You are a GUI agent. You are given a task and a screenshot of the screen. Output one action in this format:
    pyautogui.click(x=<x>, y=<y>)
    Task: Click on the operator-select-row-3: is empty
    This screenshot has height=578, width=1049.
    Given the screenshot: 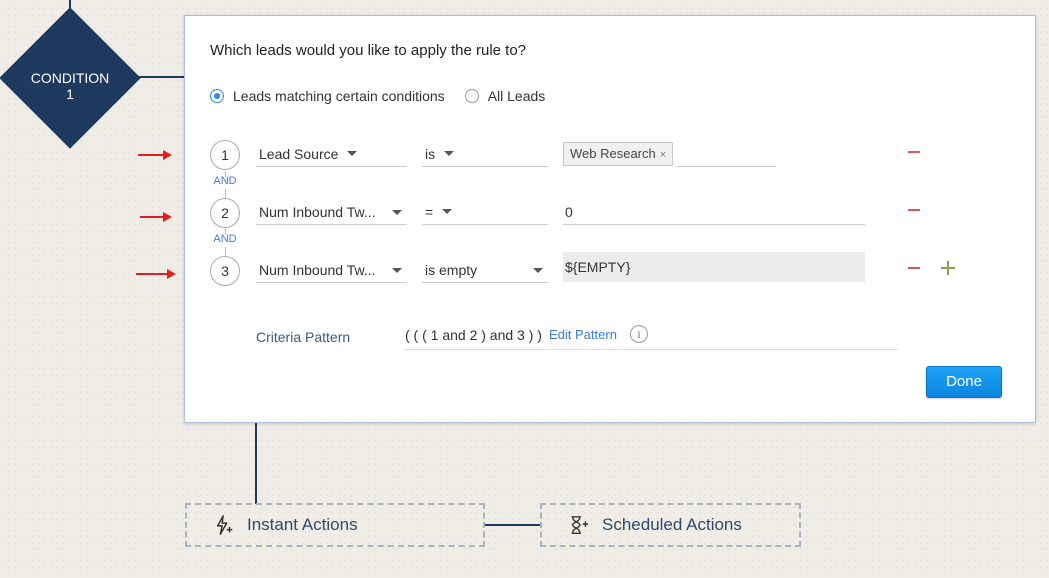 What is the action you would take?
    pyautogui.click(x=485, y=271)
    